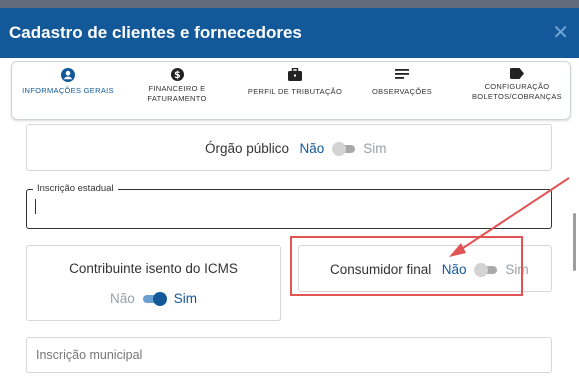 Image resolution: width=579 pixels, height=385 pixels. What do you see at coordinates (509, 217) in the screenshot?
I see `annotation-arrow` at bounding box center [509, 217].